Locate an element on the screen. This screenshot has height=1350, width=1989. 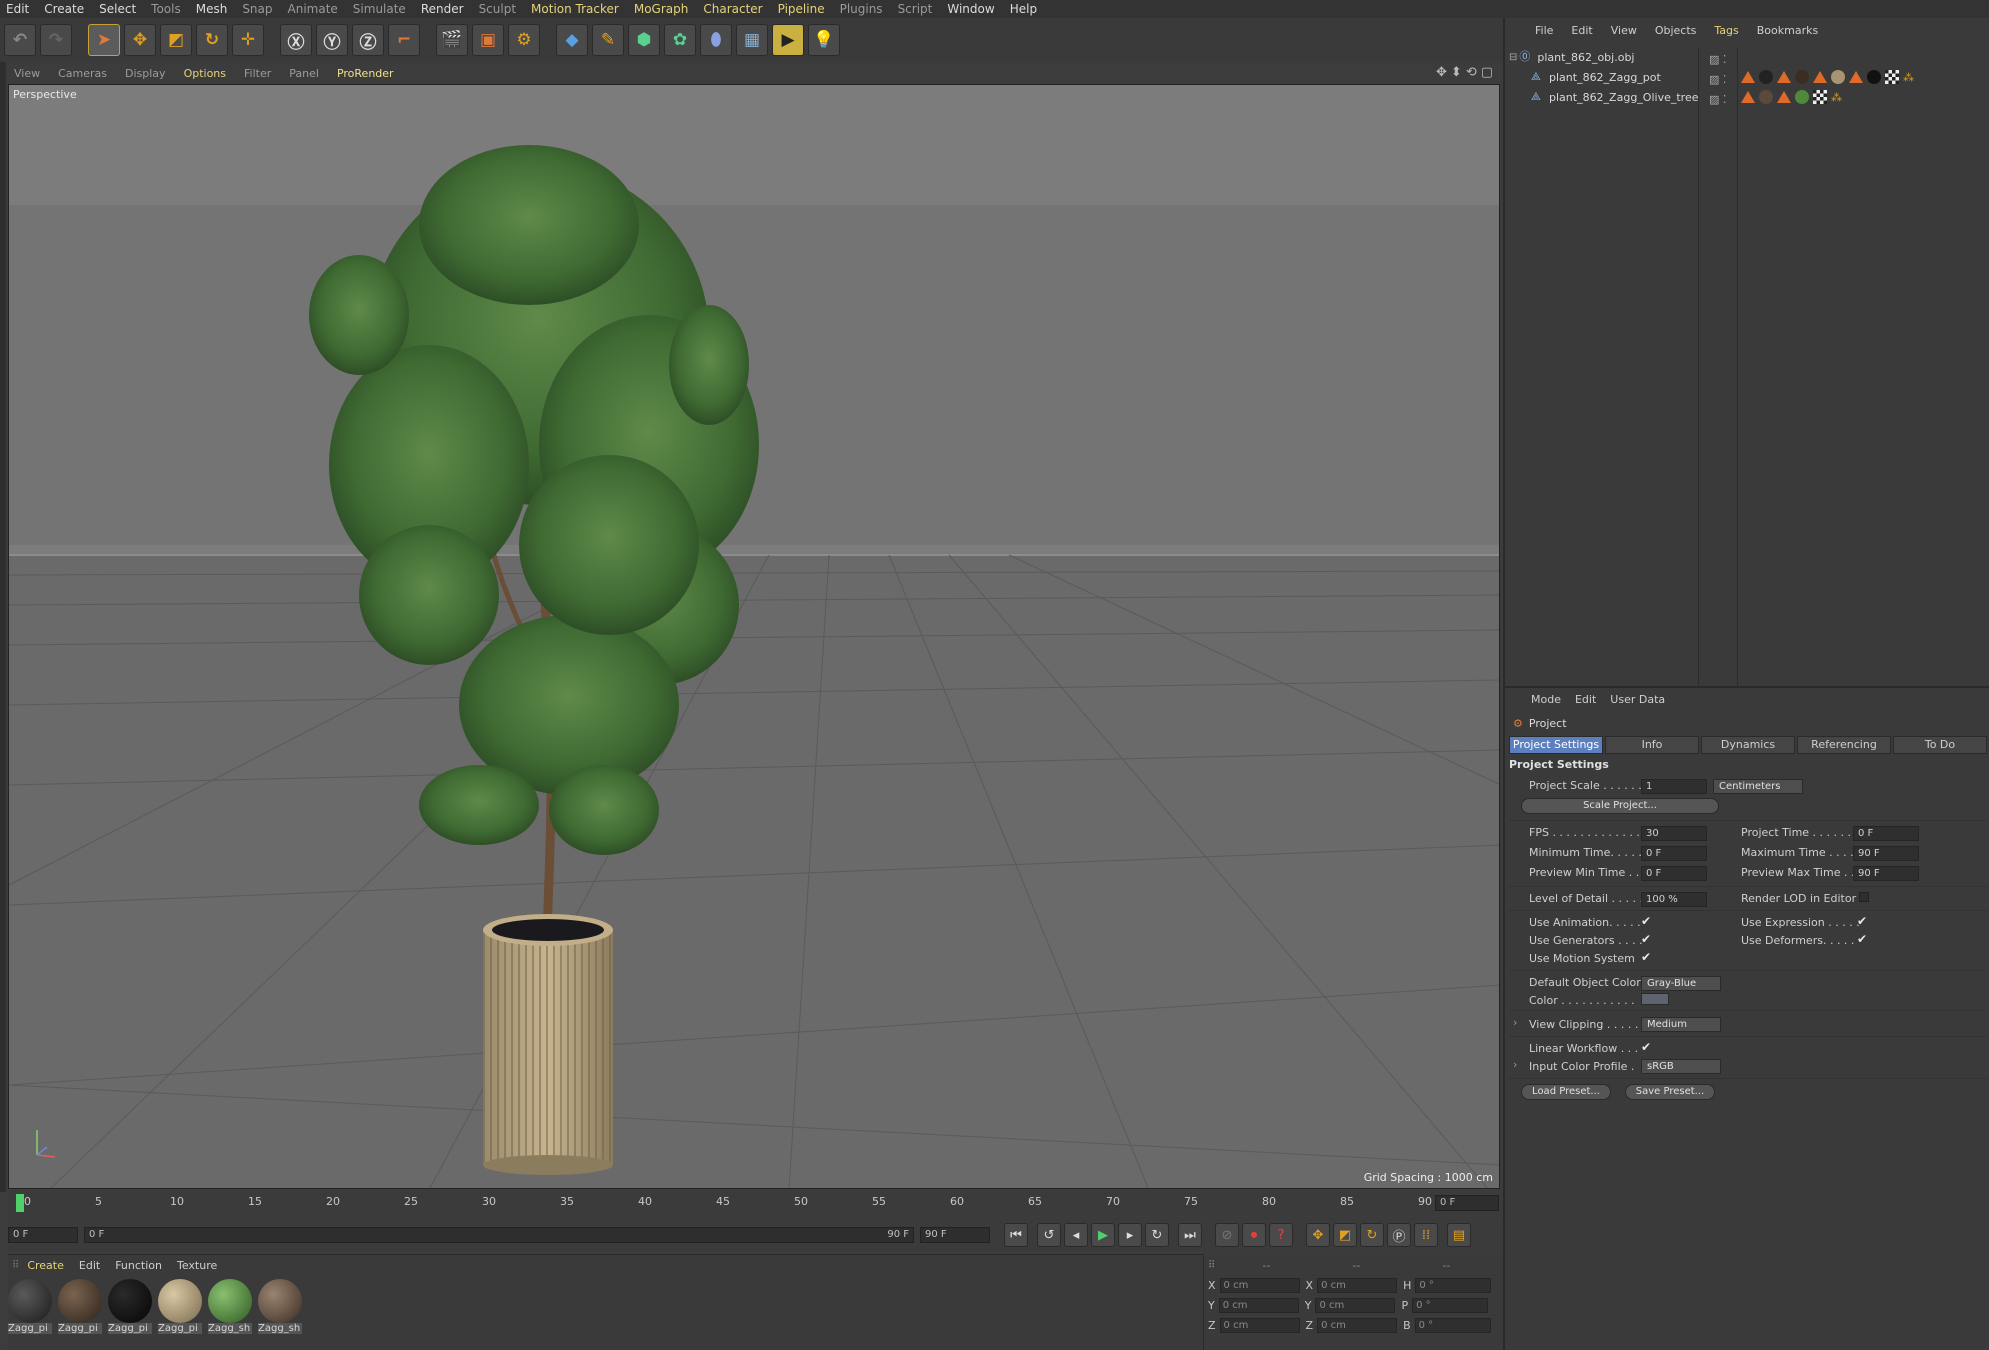
select-tool-icon: ➤ is located at coordinates (104, 40).